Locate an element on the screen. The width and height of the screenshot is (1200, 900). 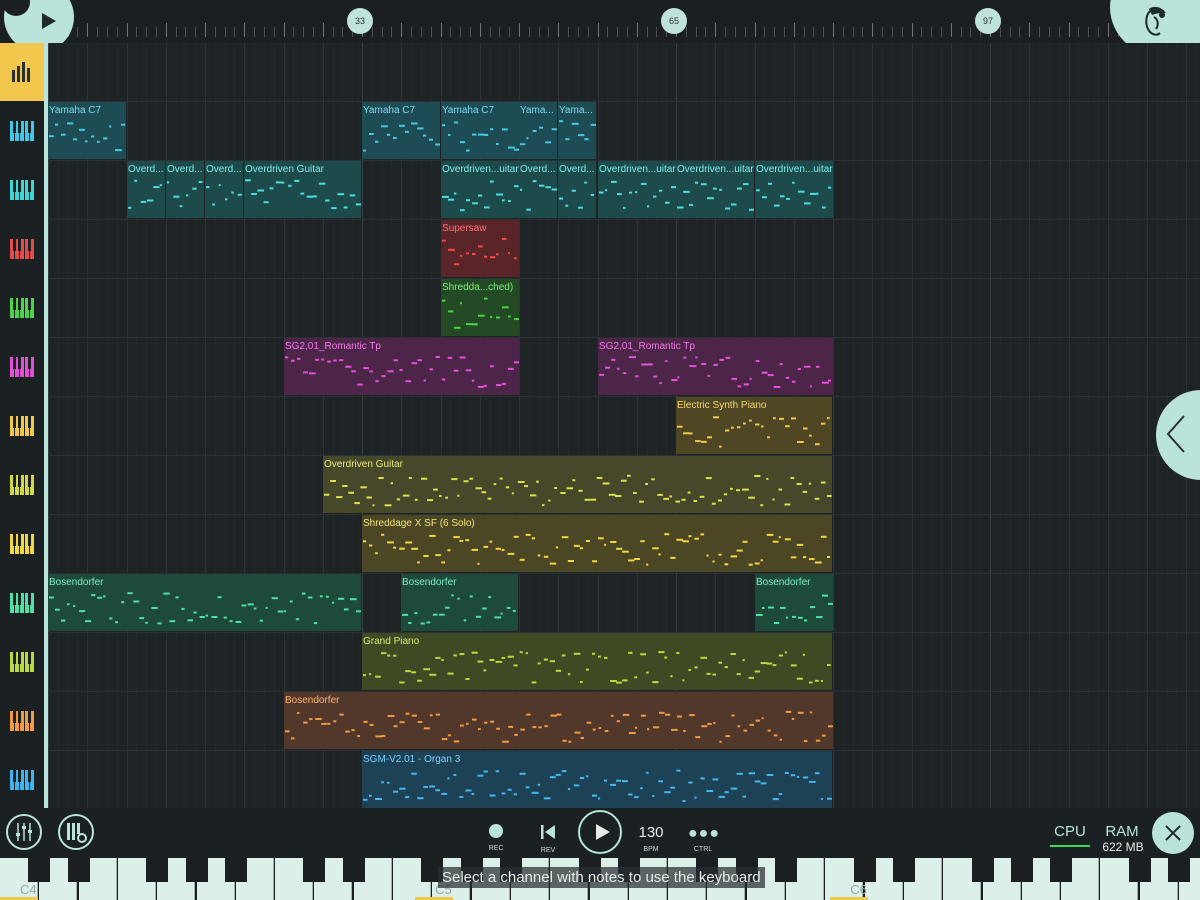
play-button is located at coordinates (600, 832).